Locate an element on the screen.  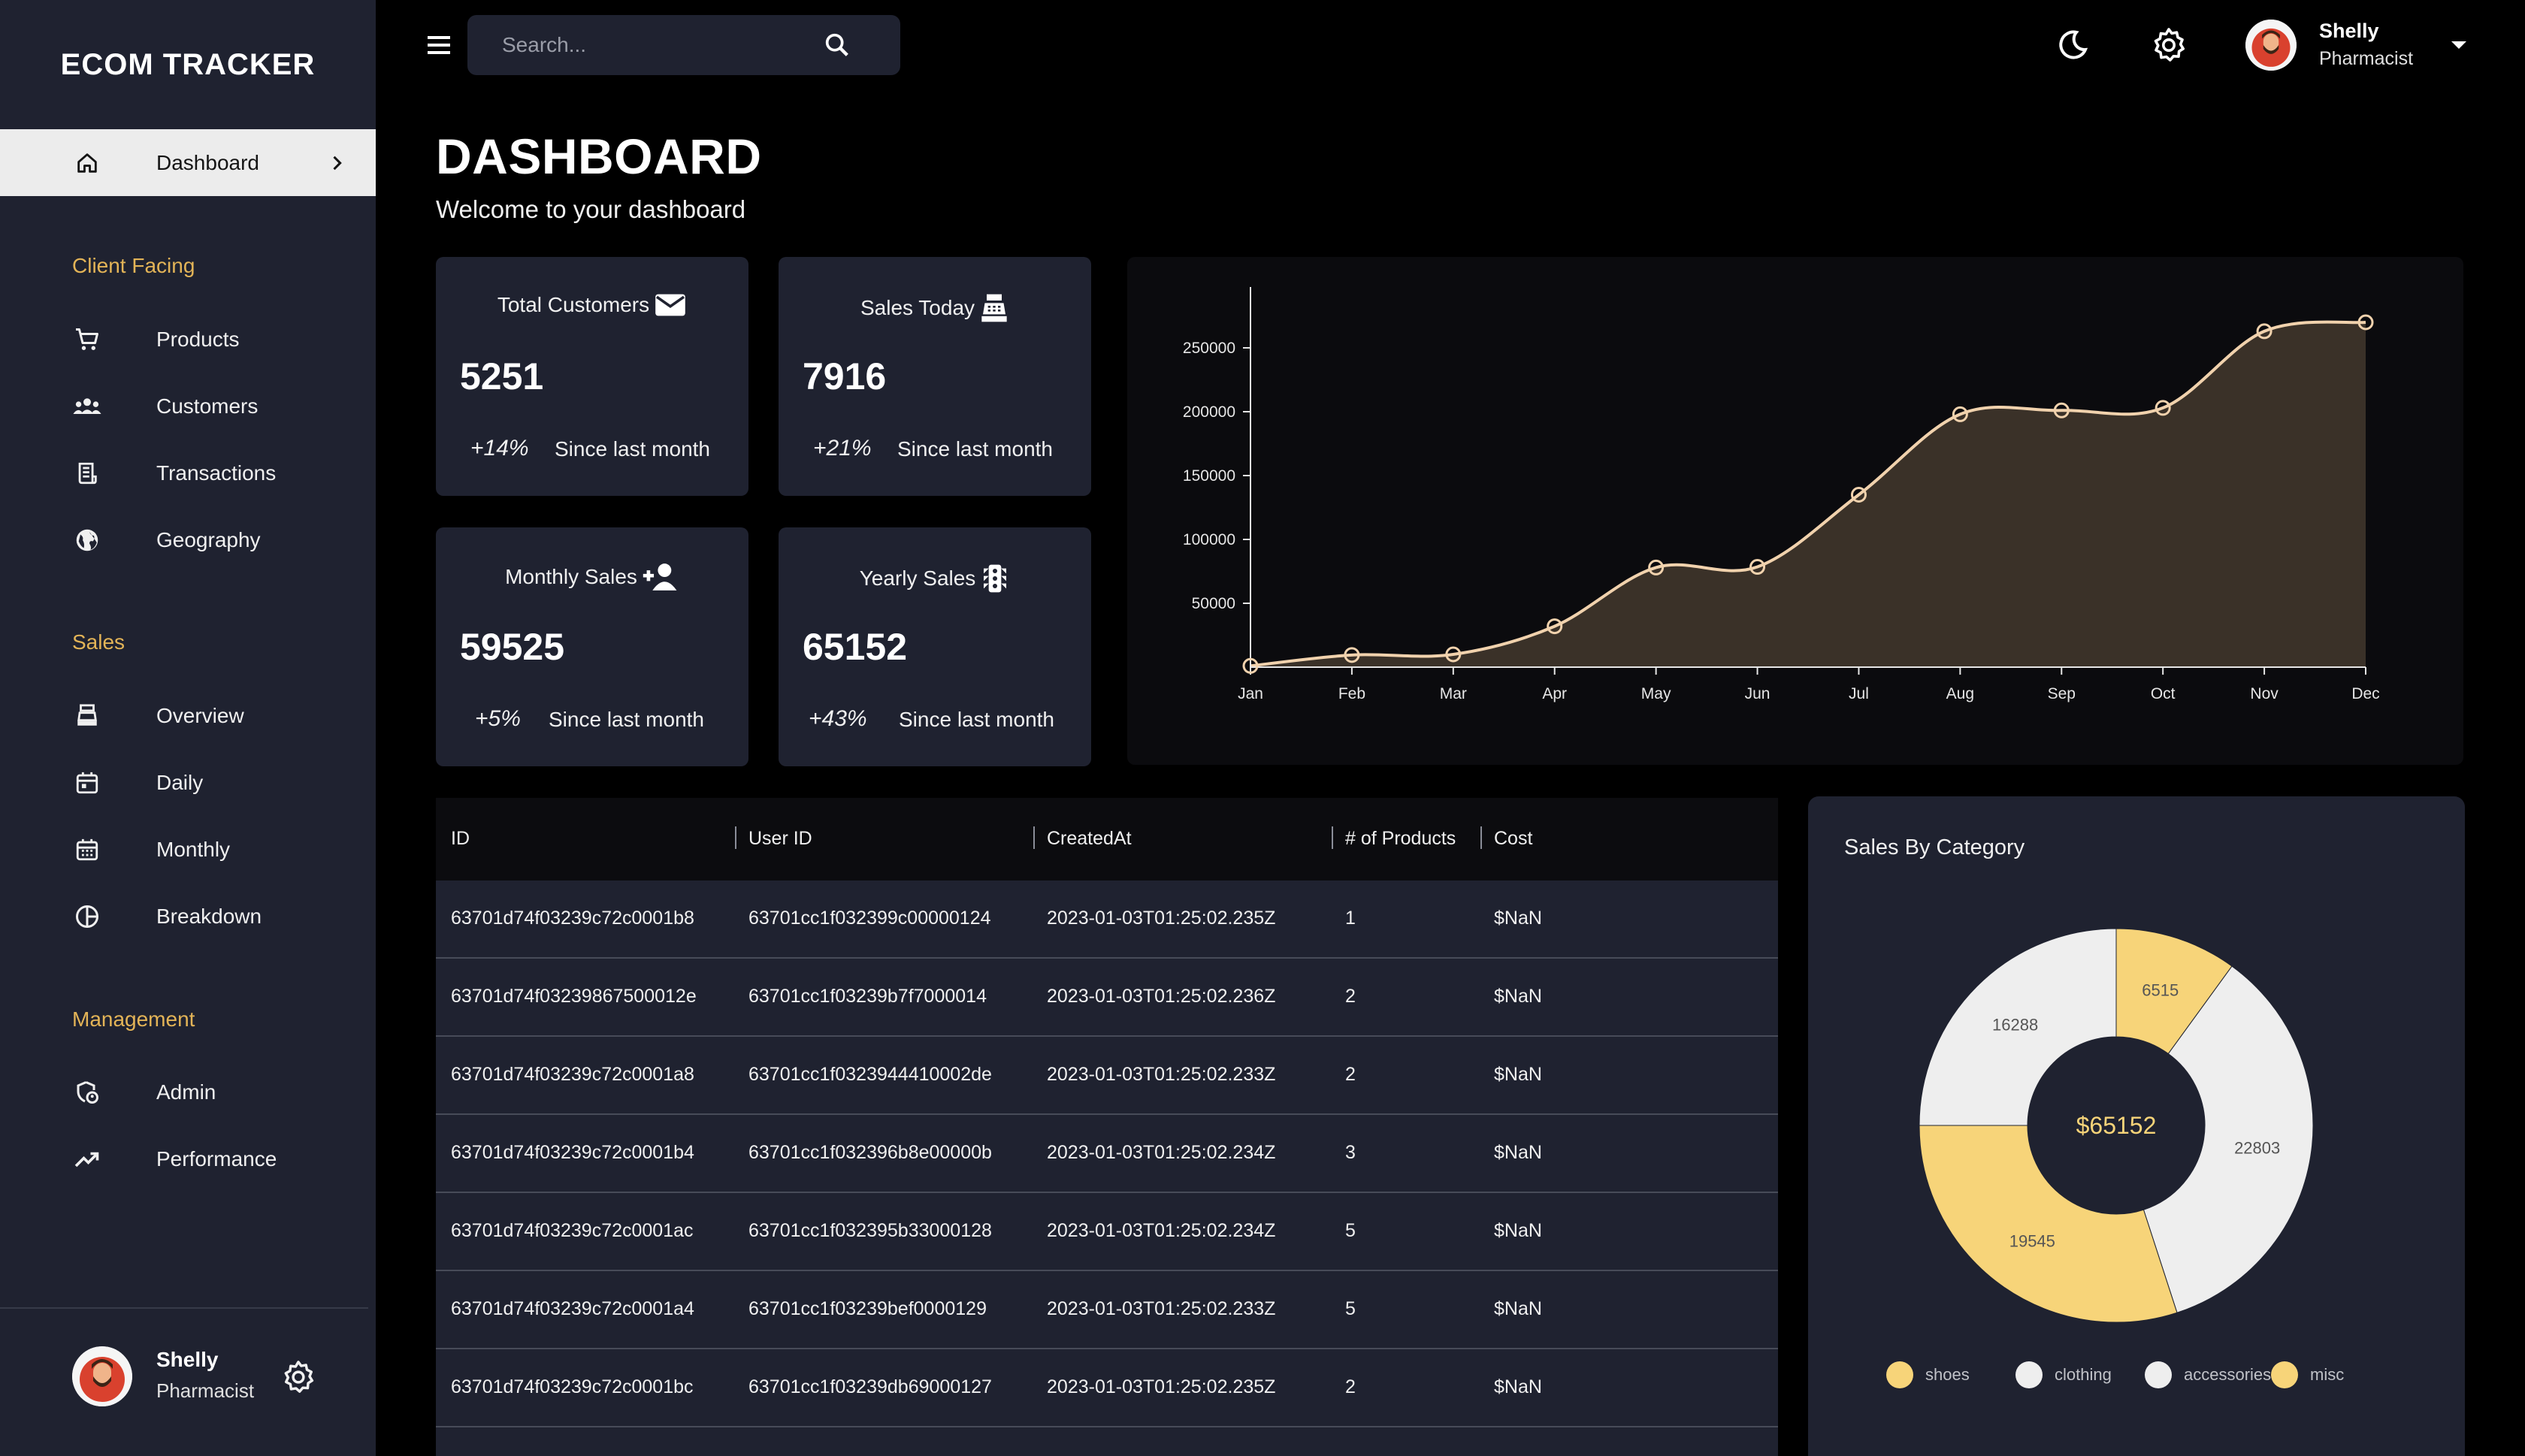
sidebar-item-customers: Customers is located at coordinates (188, 406).